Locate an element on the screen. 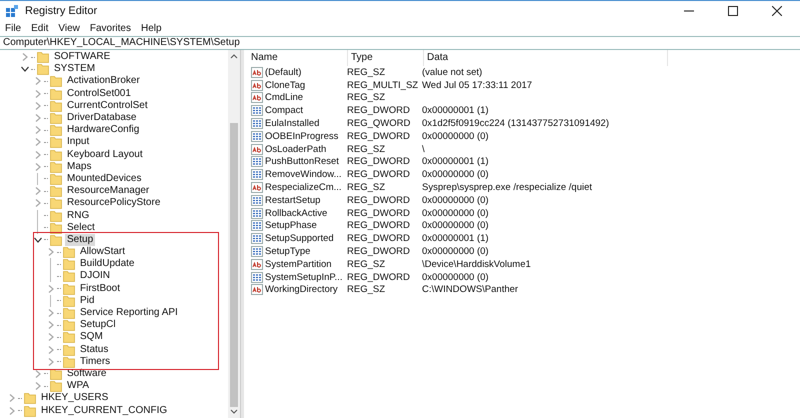  tree-item: SYSTEM is located at coordinates (75, 69).